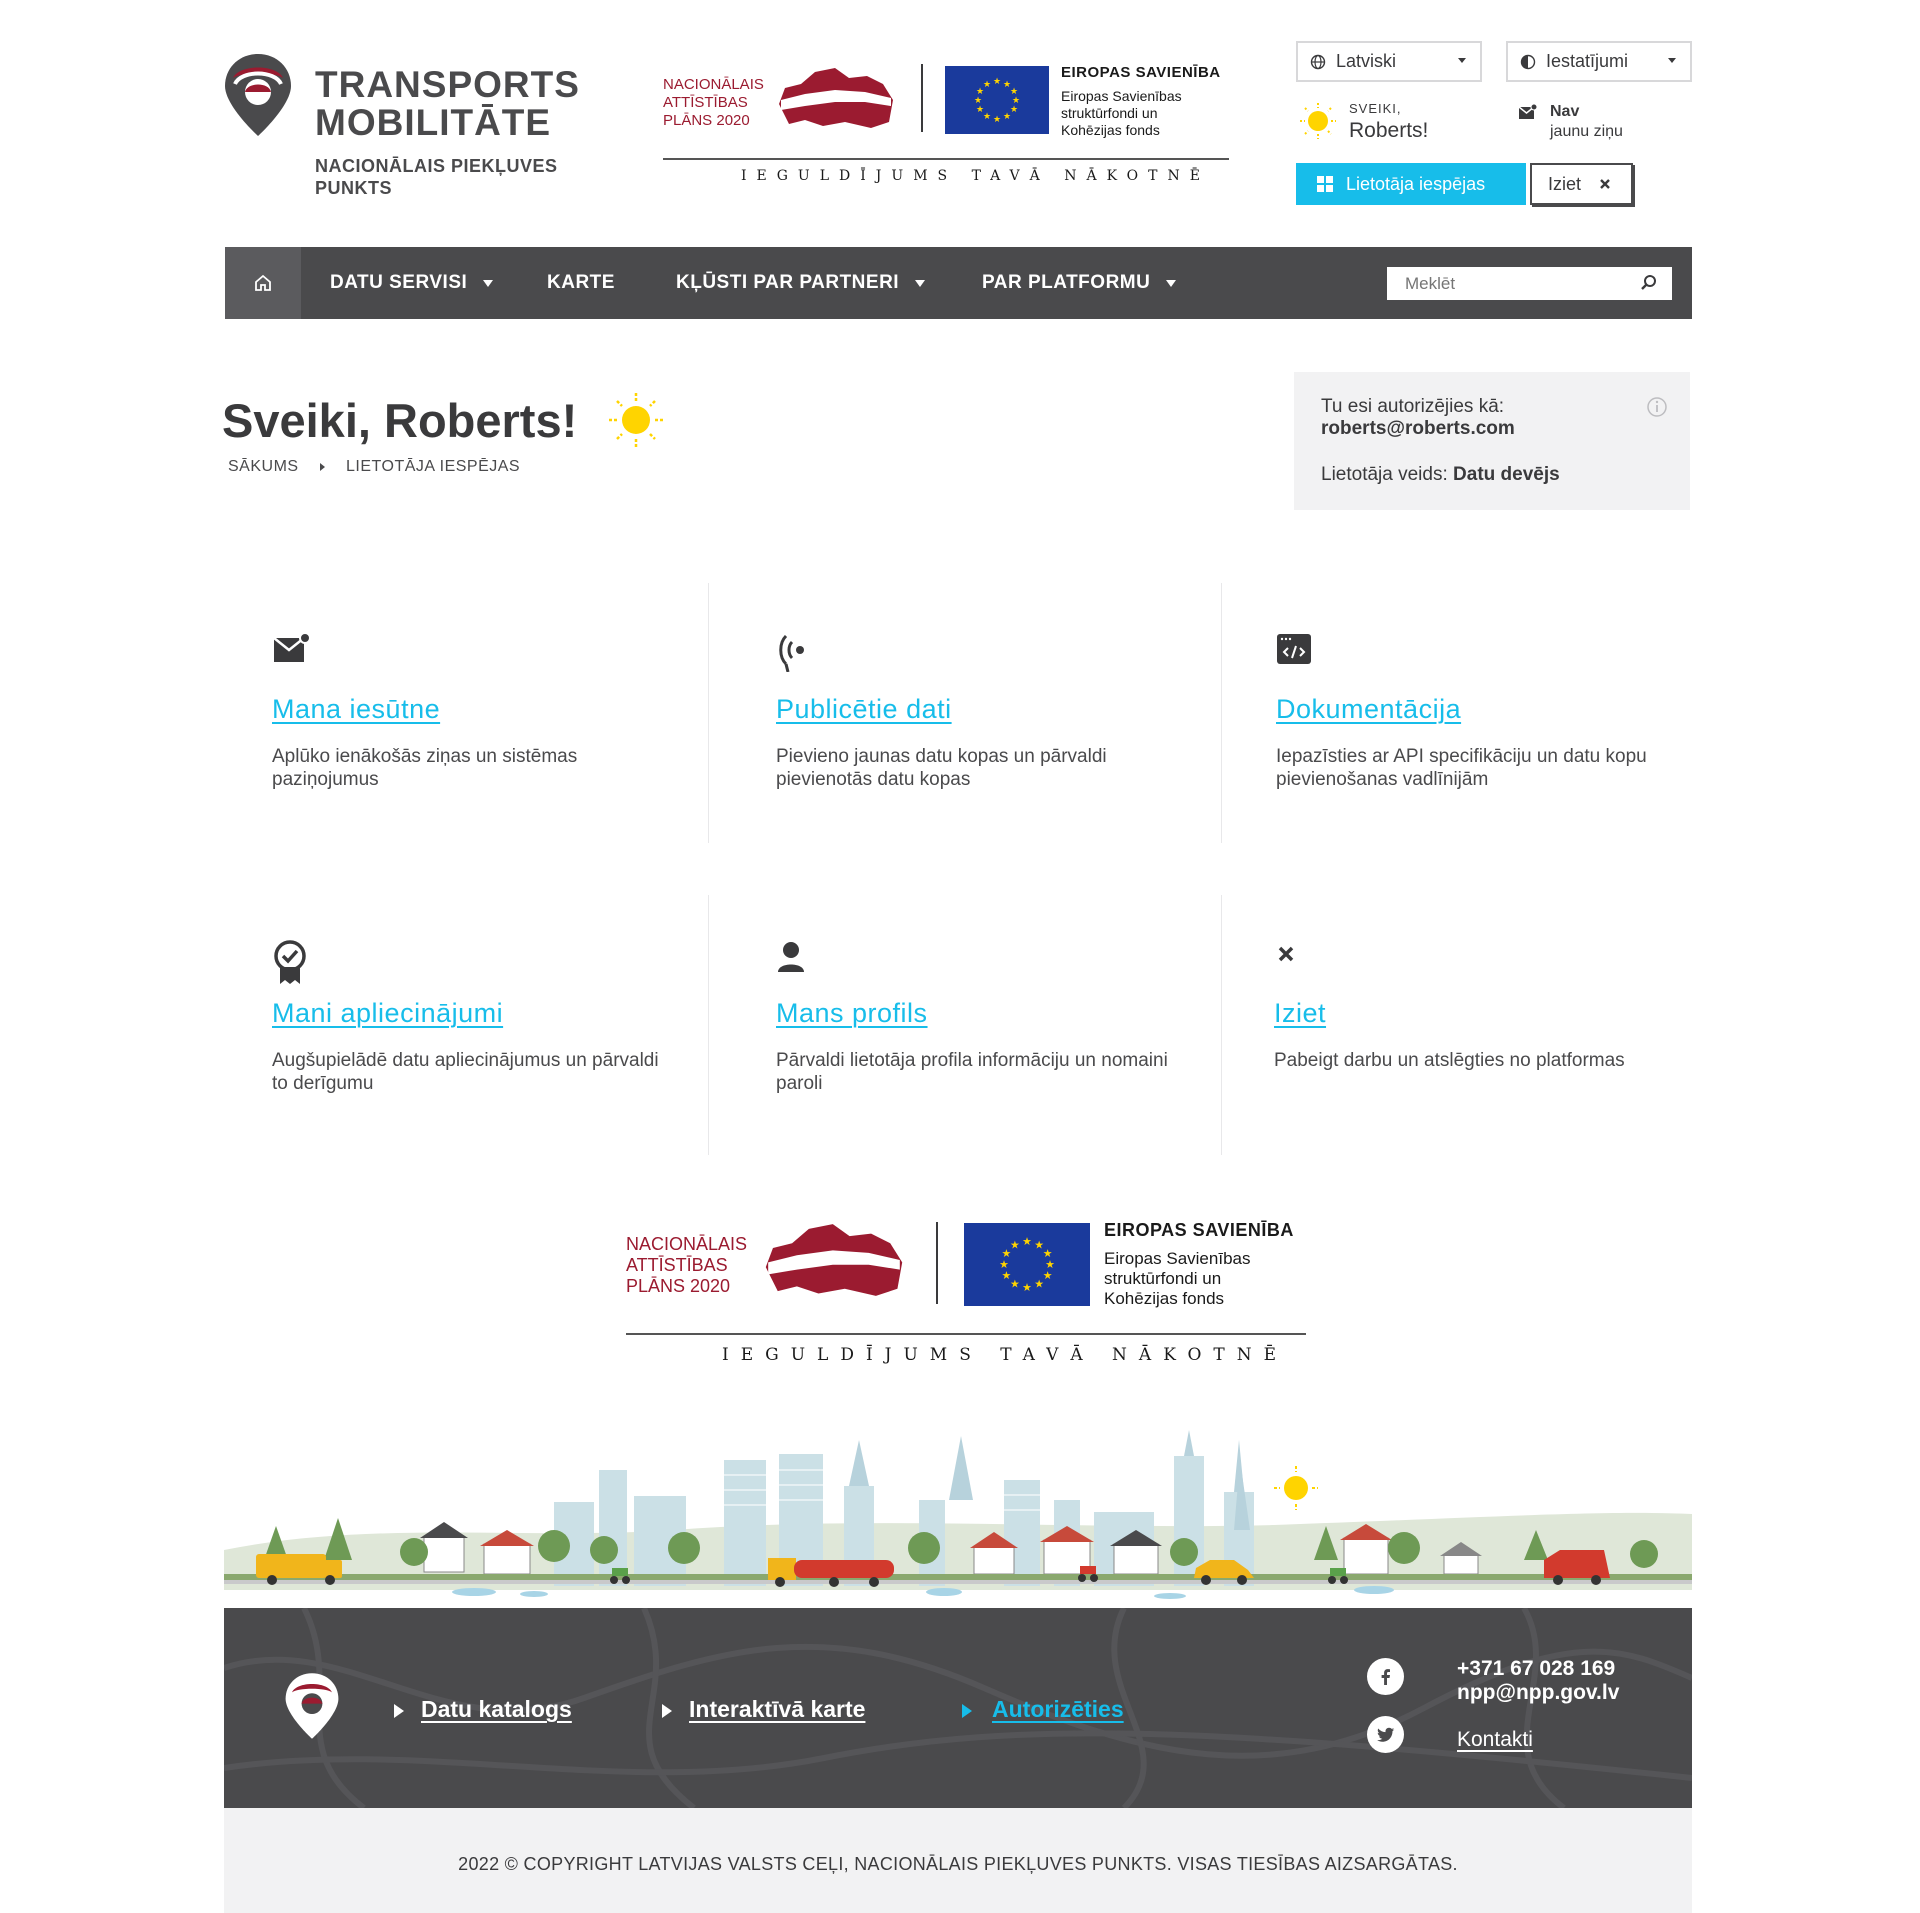  Describe the element at coordinates (1418, 428) in the screenshot. I see `auth-email: roberts@roberts.com` at that location.